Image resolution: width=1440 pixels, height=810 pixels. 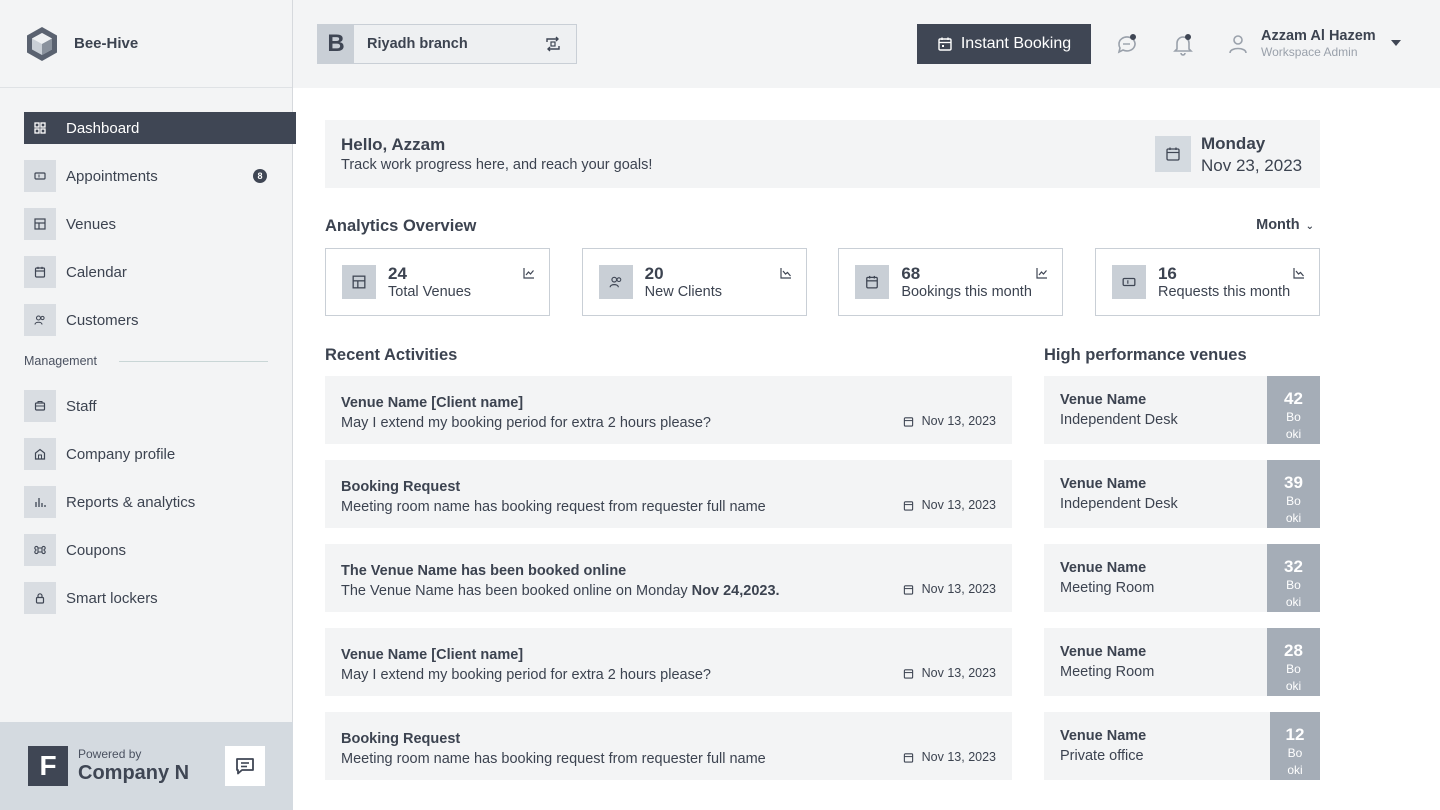 I want to click on stat-label: New Clients, so click(x=683, y=292).